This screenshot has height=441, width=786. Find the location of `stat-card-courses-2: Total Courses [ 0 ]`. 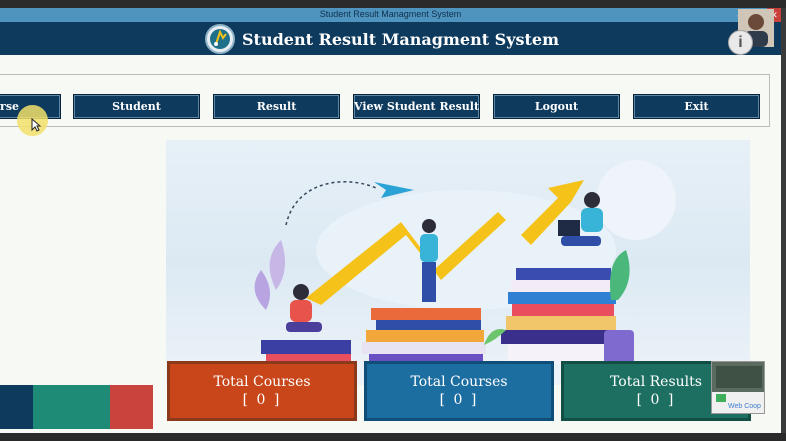

stat-card-courses-2: Total Courses [ 0 ] is located at coordinates (459, 391).